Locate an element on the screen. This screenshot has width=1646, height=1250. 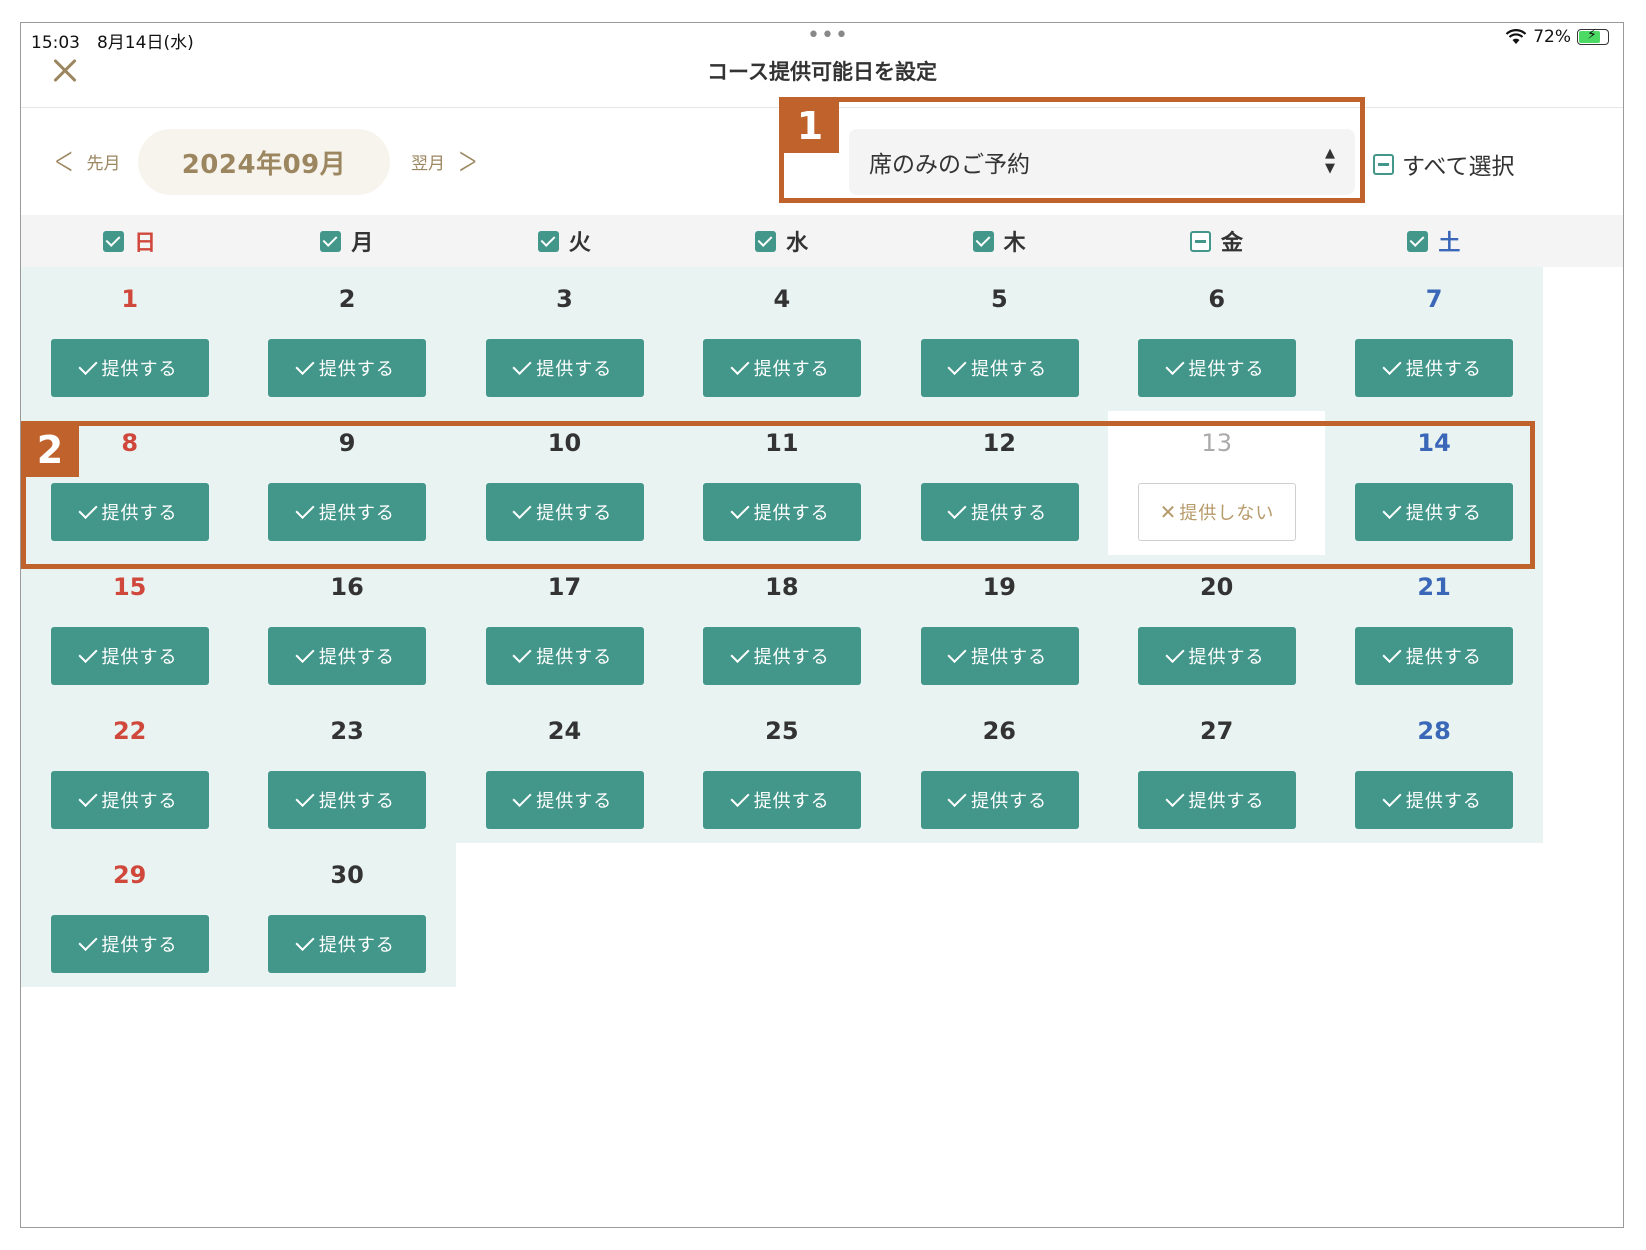
course-select: 席のみのご予約 ▲ ▼ is located at coordinates (1102, 162).